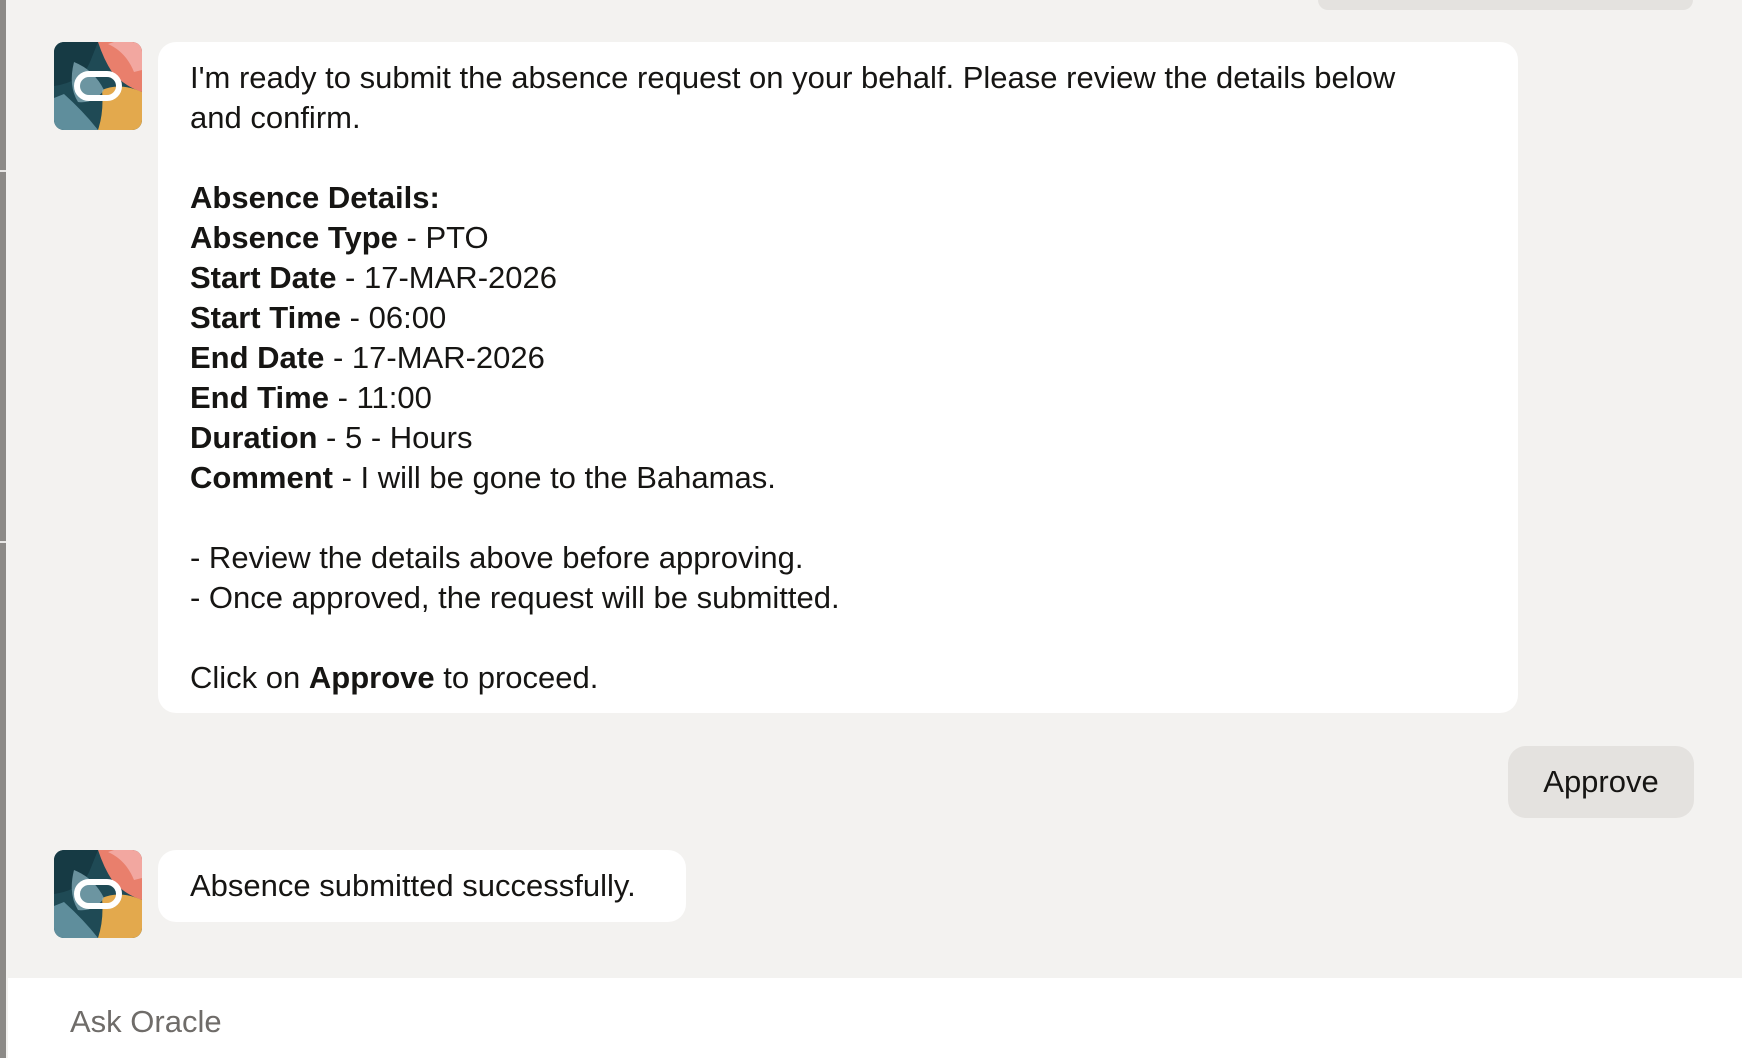  What do you see at coordinates (838, 678) in the screenshot?
I see `approve-instruction: Click on Approve to proceed.` at bounding box center [838, 678].